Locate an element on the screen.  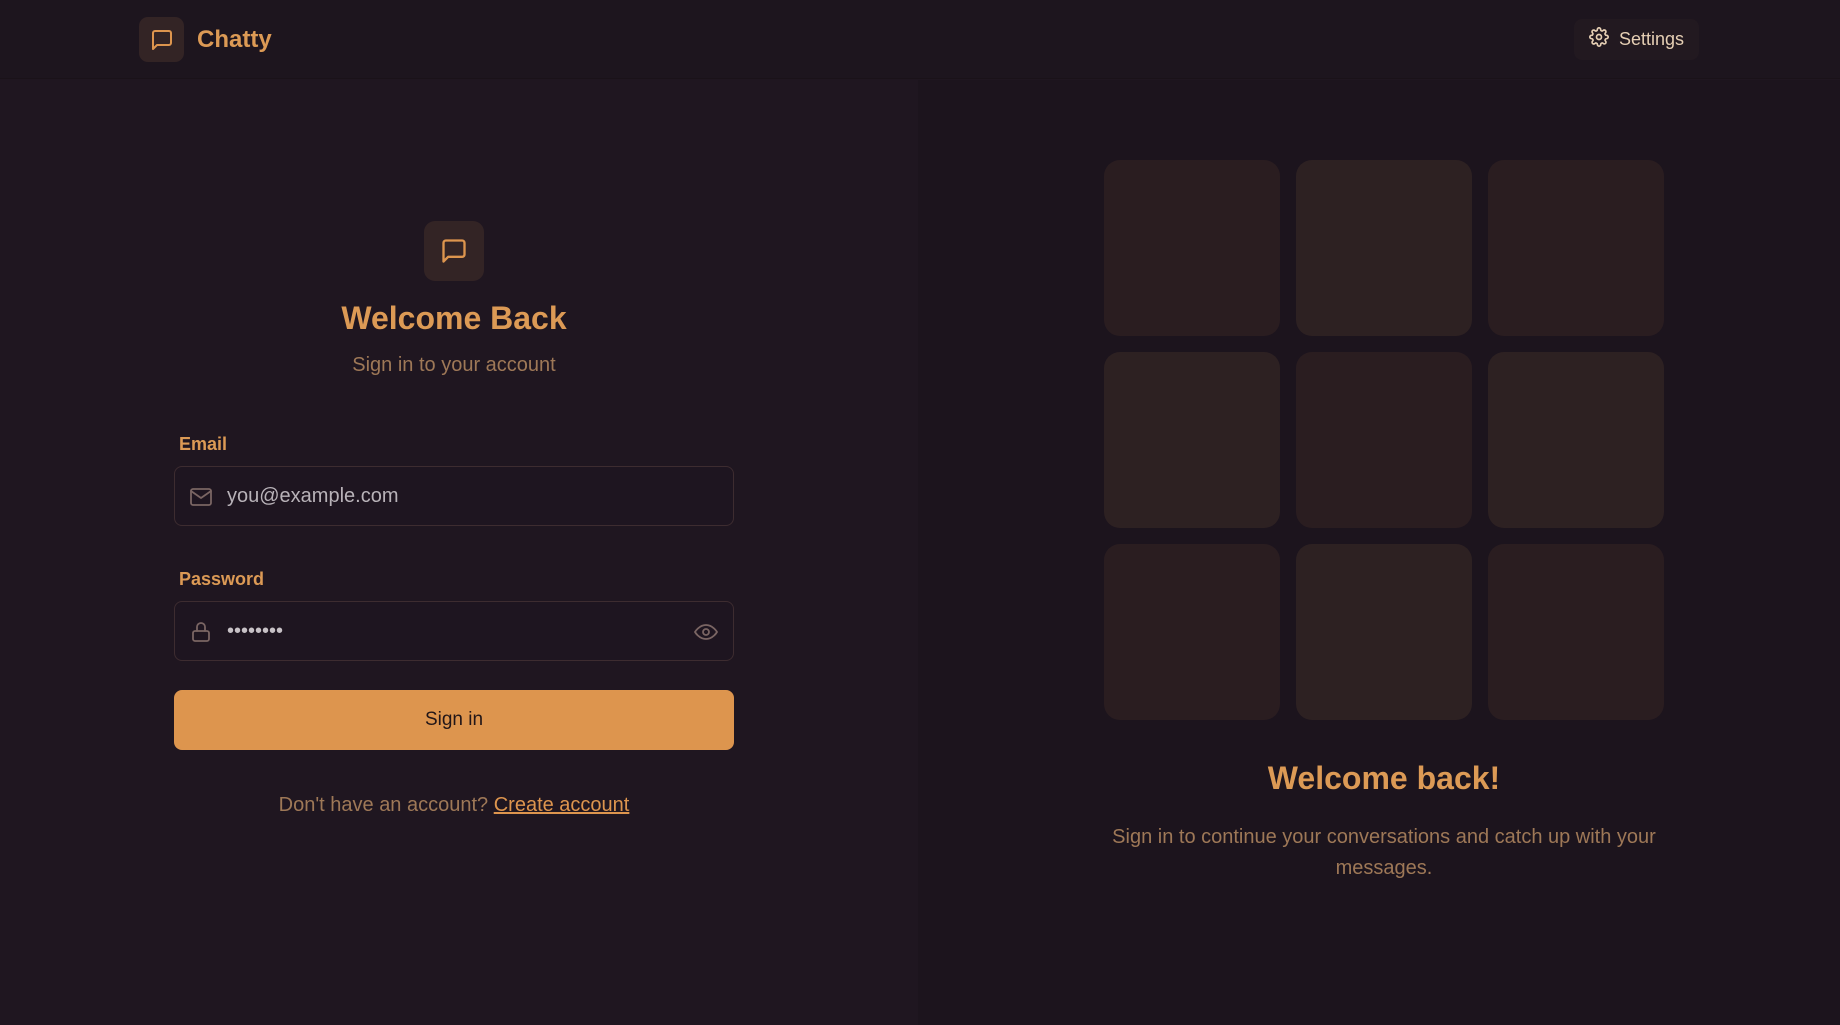
promo-title: Welcome back! is located at coordinates (1384, 778).